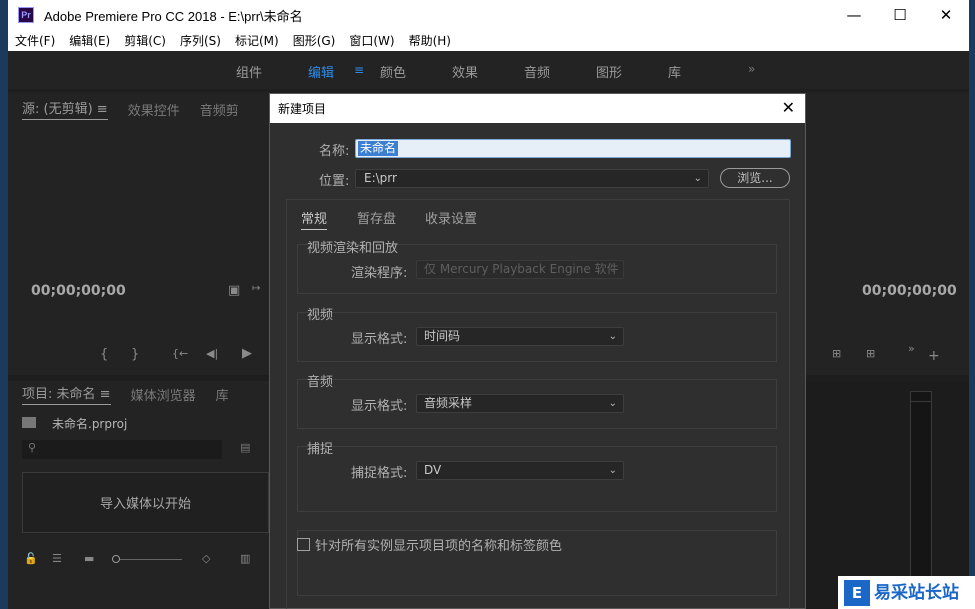 Image resolution: width=975 pixels, height=609 pixels. What do you see at coordinates (222, 394) in the screenshot?
I see `tab-libraries: 库` at bounding box center [222, 394].